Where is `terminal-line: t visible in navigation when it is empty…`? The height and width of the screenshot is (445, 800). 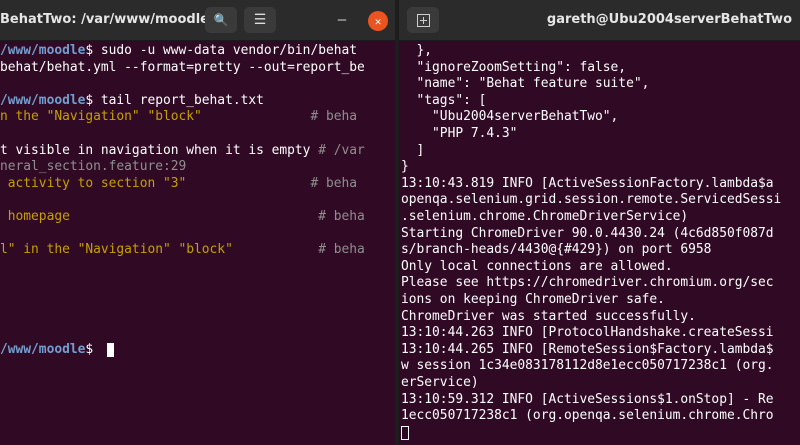 terminal-line: t visible in navigation when it is empty… is located at coordinates (182, 151).